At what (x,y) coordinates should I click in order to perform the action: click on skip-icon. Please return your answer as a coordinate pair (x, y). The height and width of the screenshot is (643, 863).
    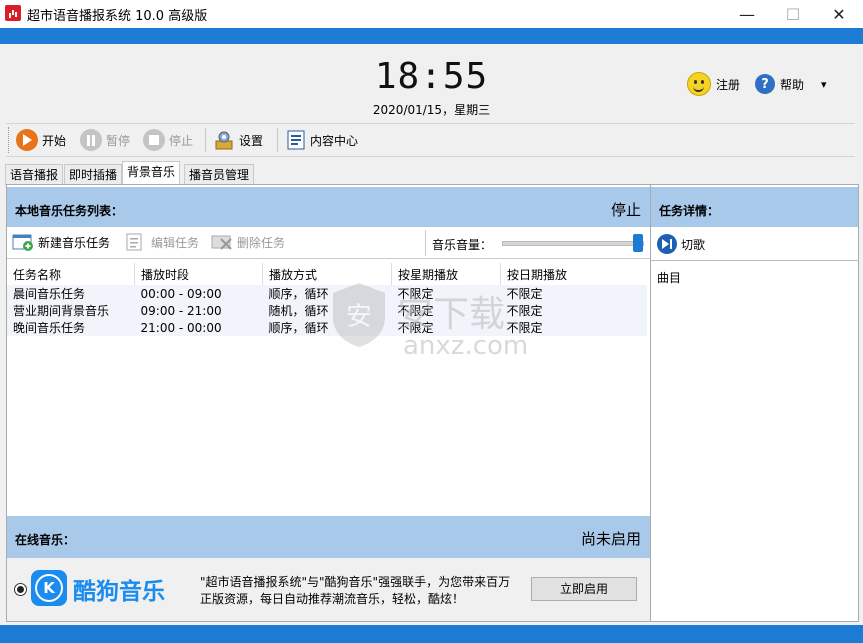
    Looking at the image, I should click on (667, 244).